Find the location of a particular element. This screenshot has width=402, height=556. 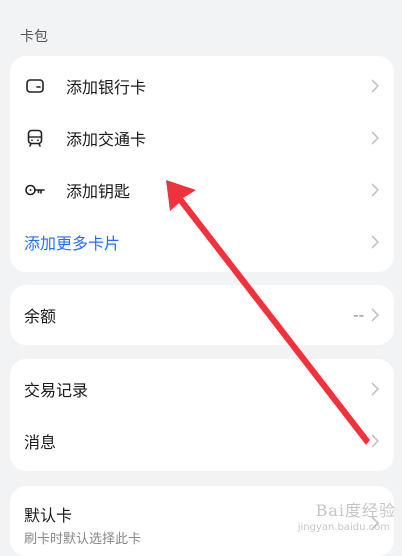

key-icon is located at coordinates (35, 190).